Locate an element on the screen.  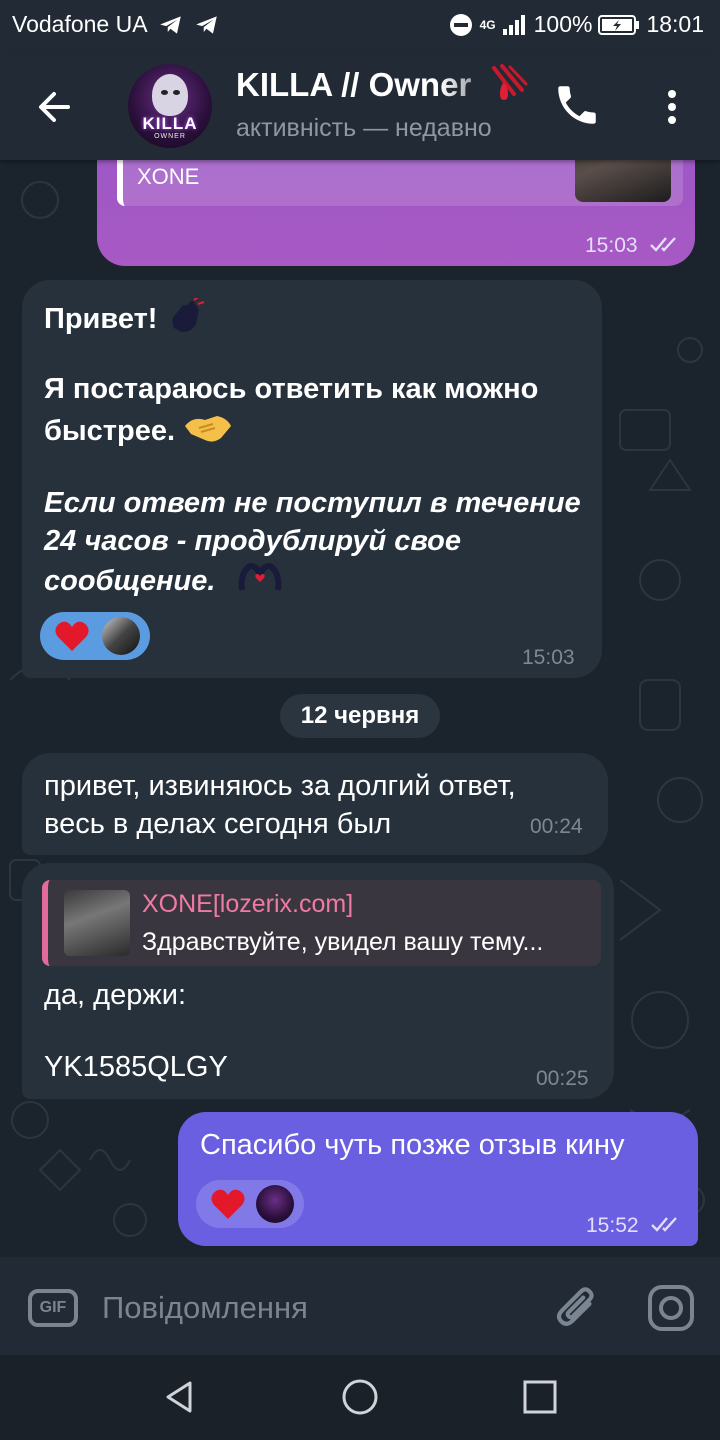
status-bar-left: Vodafone UA is located at coordinates (116, 24).